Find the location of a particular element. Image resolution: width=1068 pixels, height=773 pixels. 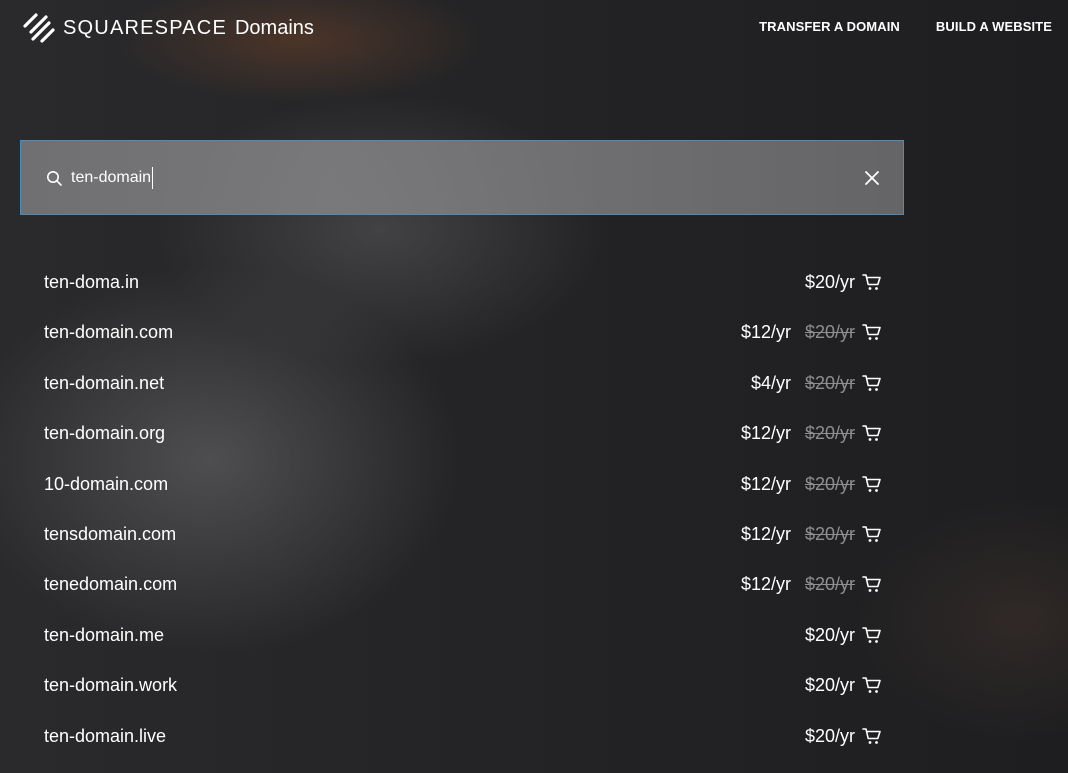

result-row: ten-domain.org $12/yr $20/yr is located at coordinates (462, 432).